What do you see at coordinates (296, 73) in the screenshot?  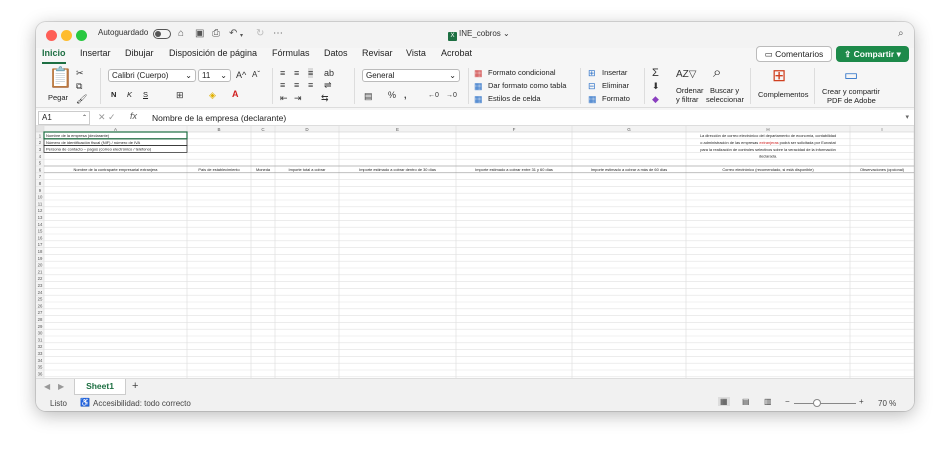 I see `align-middle-icon: ≡` at bounding box center [296, 73].